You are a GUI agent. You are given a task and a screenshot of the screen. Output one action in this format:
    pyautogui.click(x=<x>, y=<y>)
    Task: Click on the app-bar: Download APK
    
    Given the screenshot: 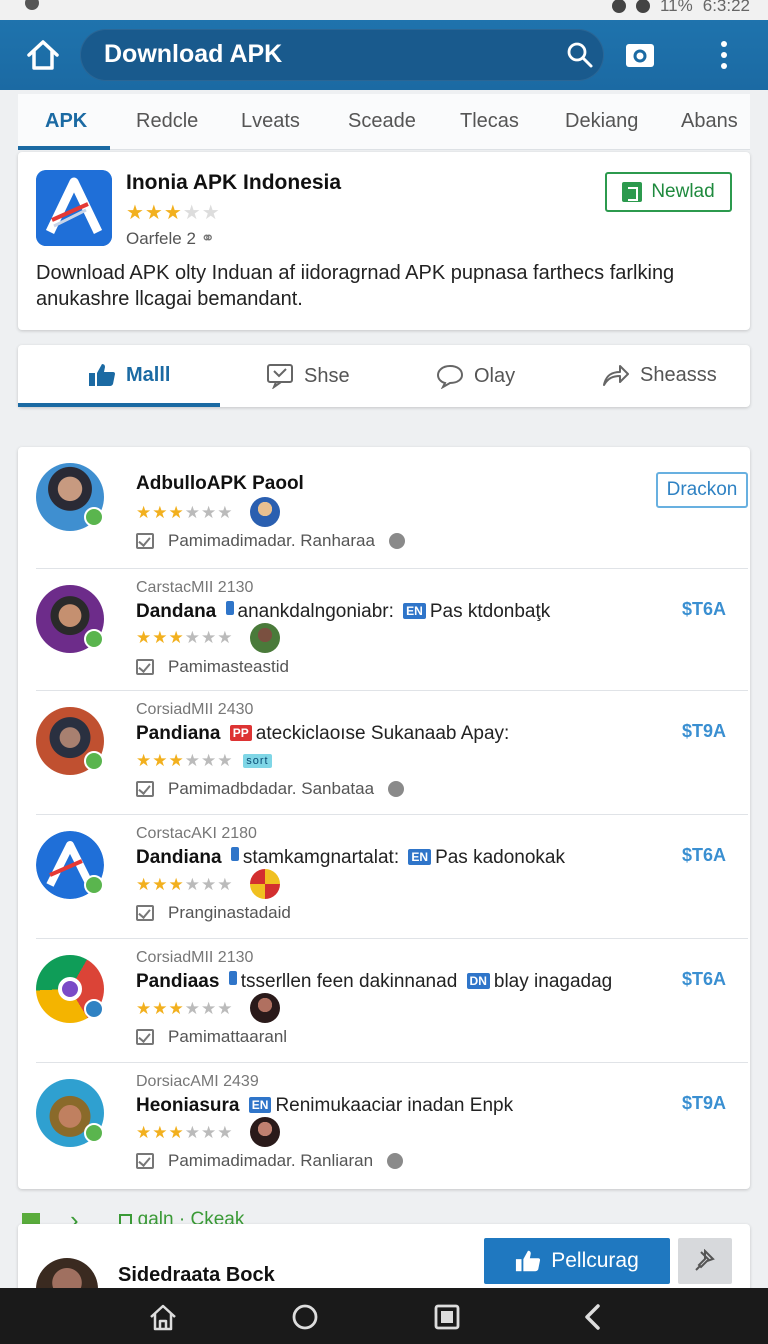 What is the action you would take?
    pyautogui.click(x=384, y=55)
    